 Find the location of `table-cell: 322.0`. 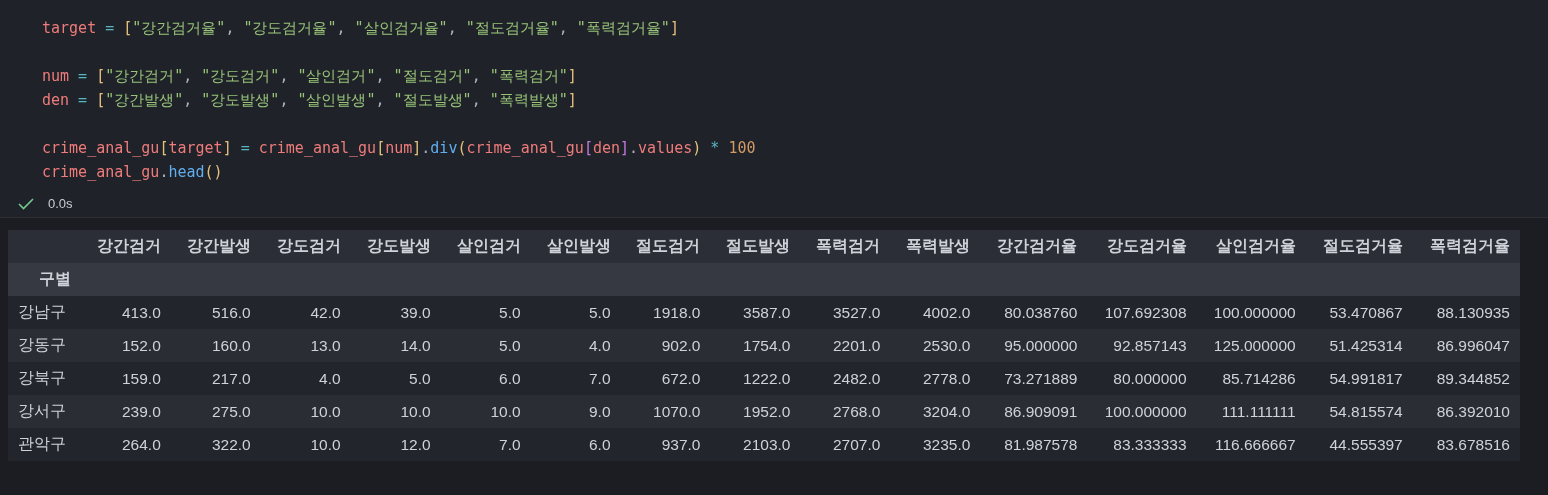

table-cell: 322.0 is located at coordinates (215, 444).